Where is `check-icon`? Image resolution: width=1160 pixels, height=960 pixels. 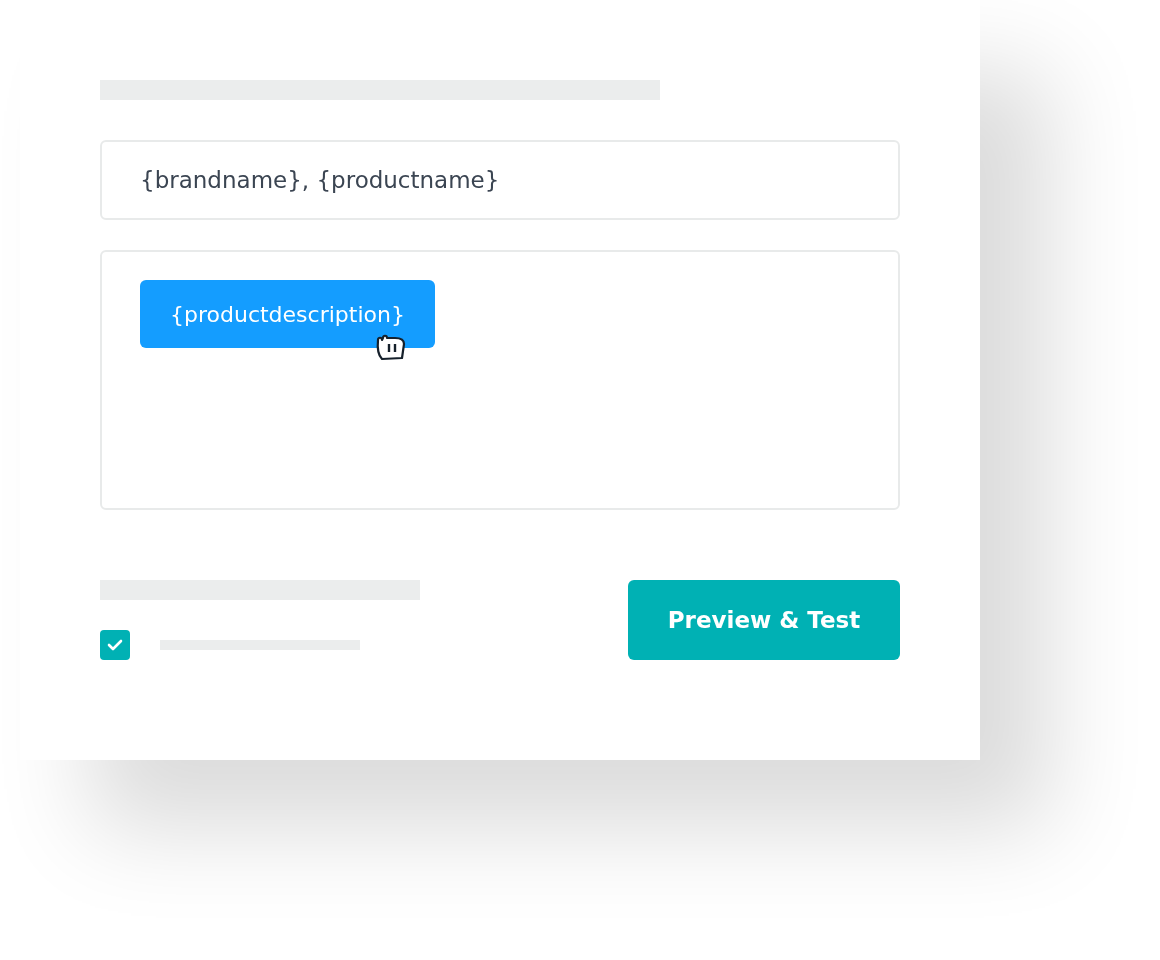 check-icon is located at coordinates (115, 645).